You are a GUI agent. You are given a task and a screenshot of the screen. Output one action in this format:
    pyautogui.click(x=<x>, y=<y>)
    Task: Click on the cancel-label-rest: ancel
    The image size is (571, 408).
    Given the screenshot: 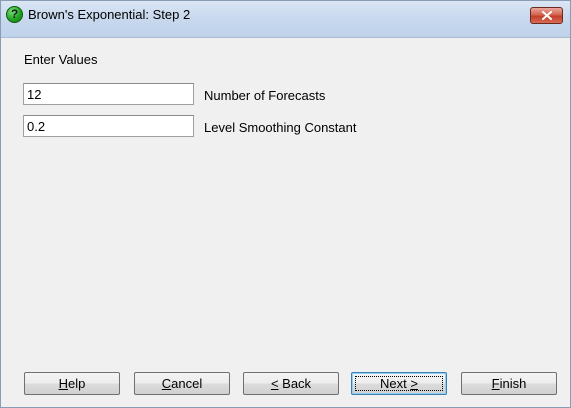 What is the action you would take?
    pyautogui.click(x=187, y=383)
    